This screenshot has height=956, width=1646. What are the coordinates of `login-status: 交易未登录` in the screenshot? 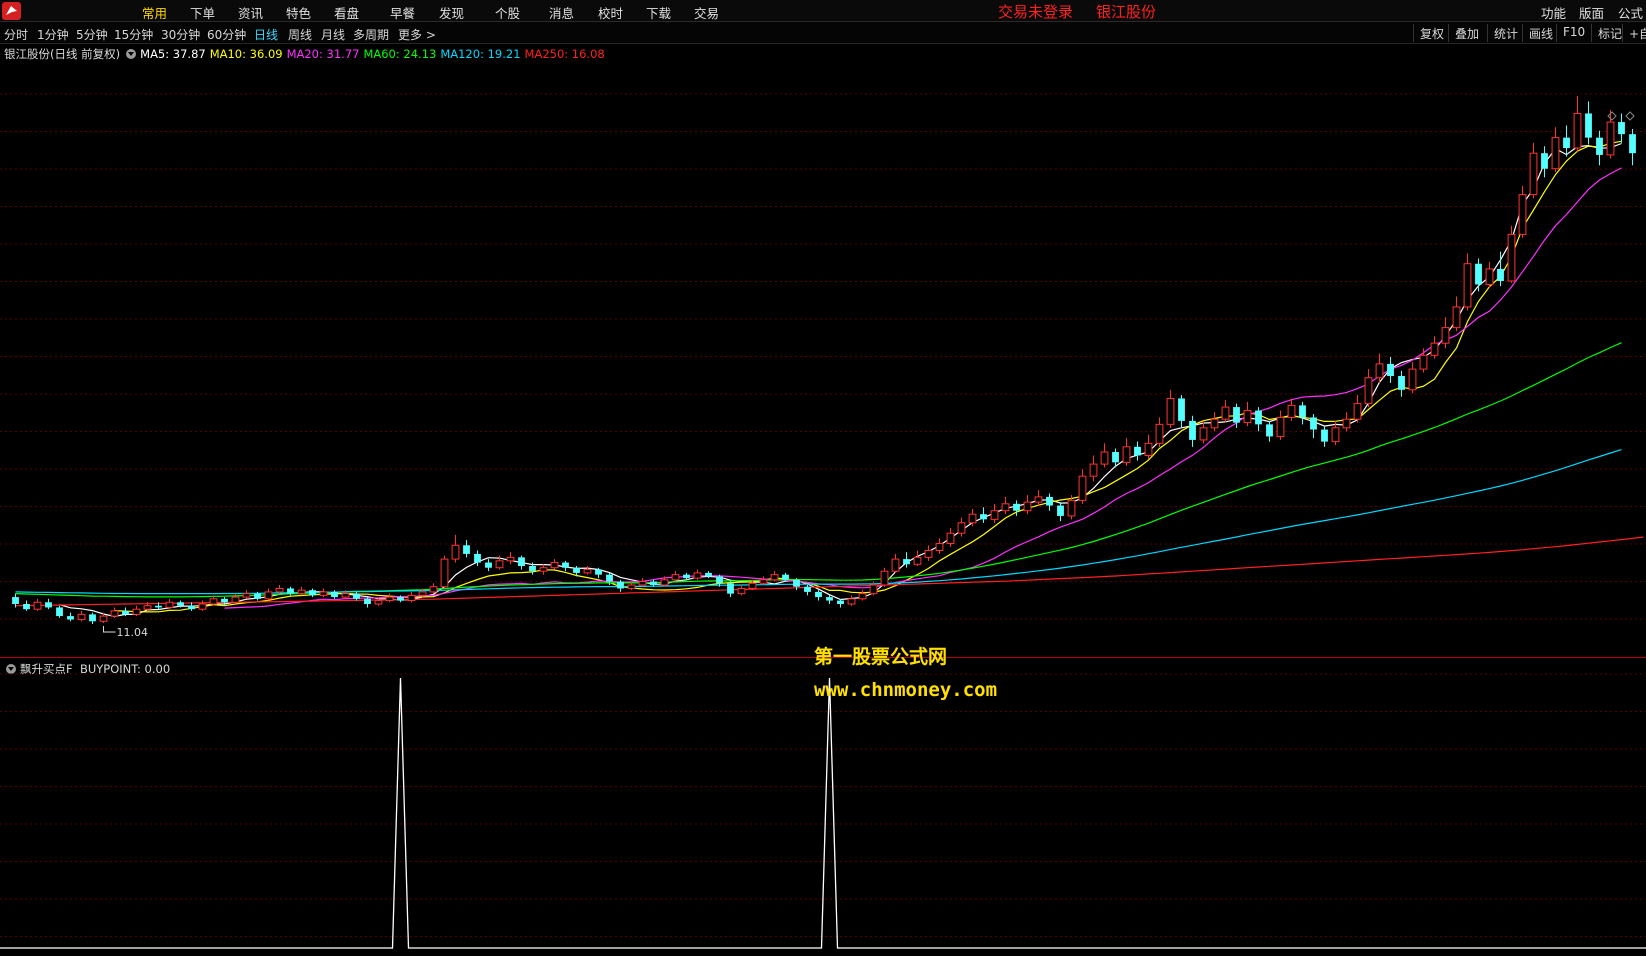 It's located at (1035, 11).